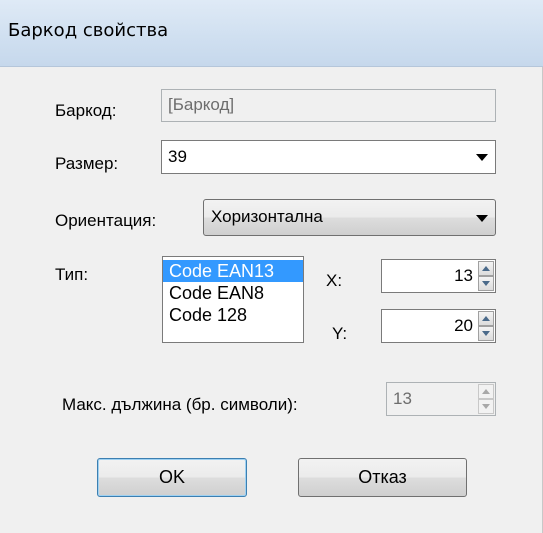 This screenshot has width=543, height=533. What do you see at coordinates (177, 156) in the screenshot?
I see `size-value: 39` at bounding box center [177, 156].